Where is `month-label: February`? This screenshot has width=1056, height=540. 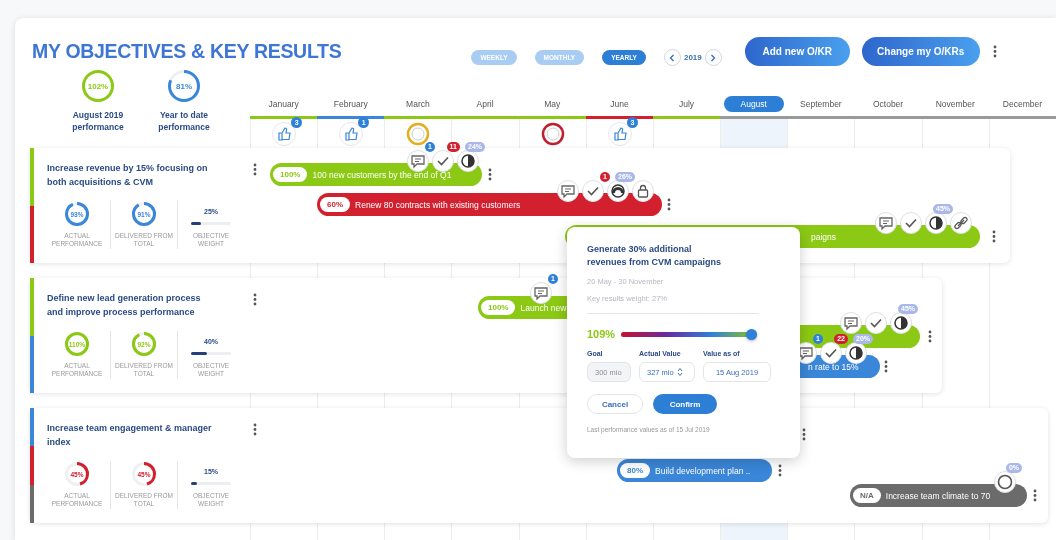 month-label: February is located at coordinates (350, 104).